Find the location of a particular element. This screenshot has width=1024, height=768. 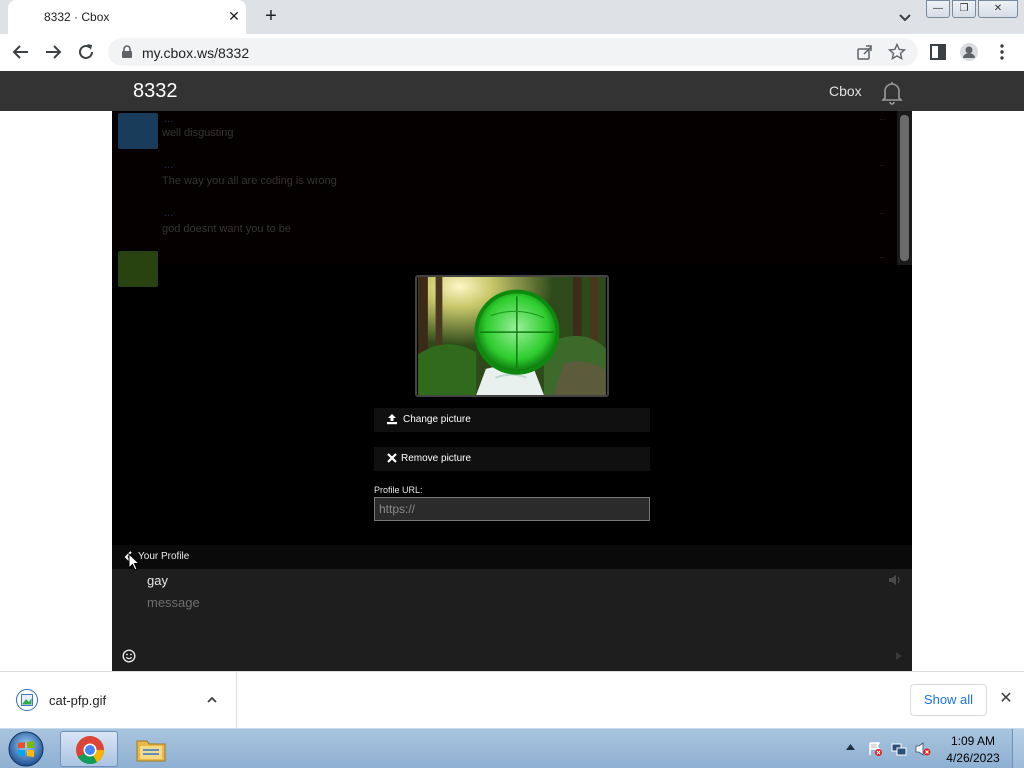

scrollbar-thumb is located at coordinates (904, 188).